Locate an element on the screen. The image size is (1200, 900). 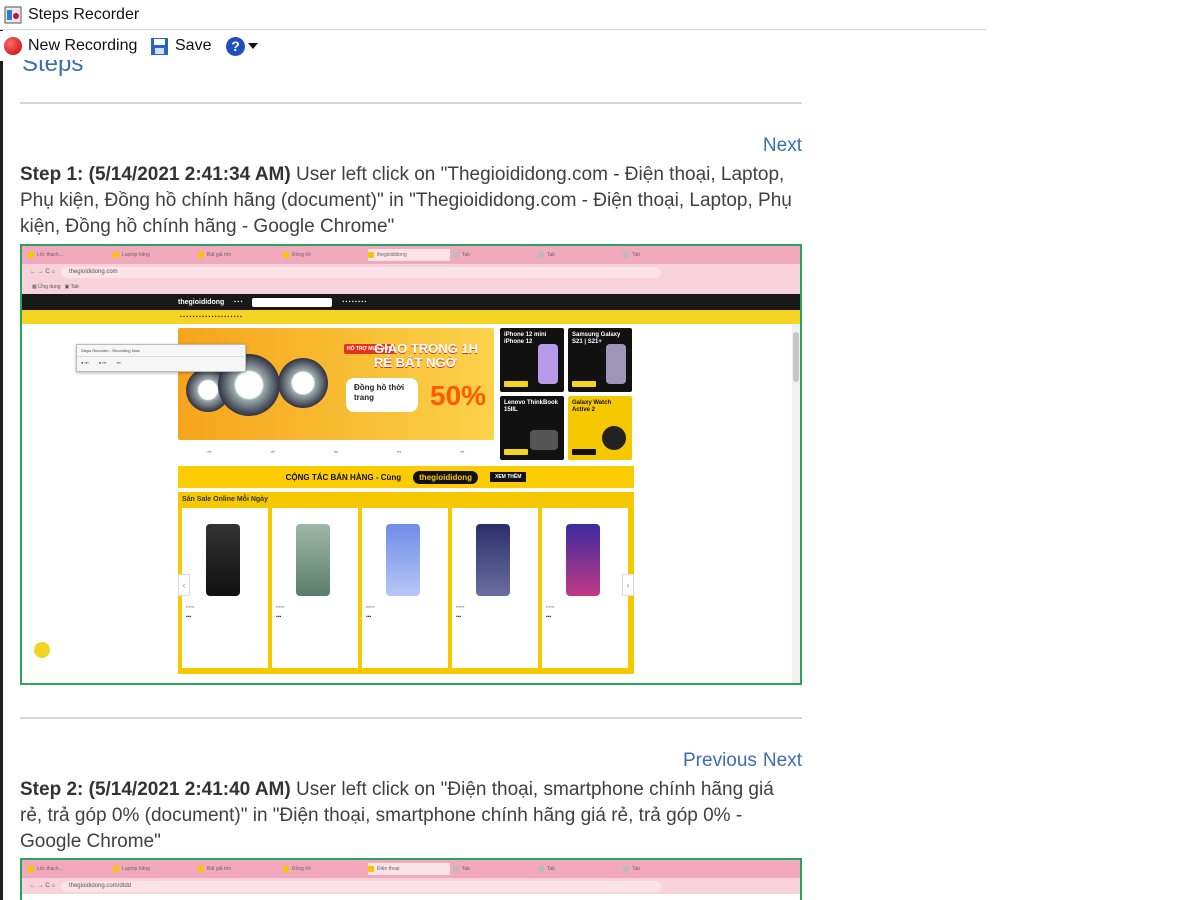
steps-recorder-icon is located at coordinates (13, 15).